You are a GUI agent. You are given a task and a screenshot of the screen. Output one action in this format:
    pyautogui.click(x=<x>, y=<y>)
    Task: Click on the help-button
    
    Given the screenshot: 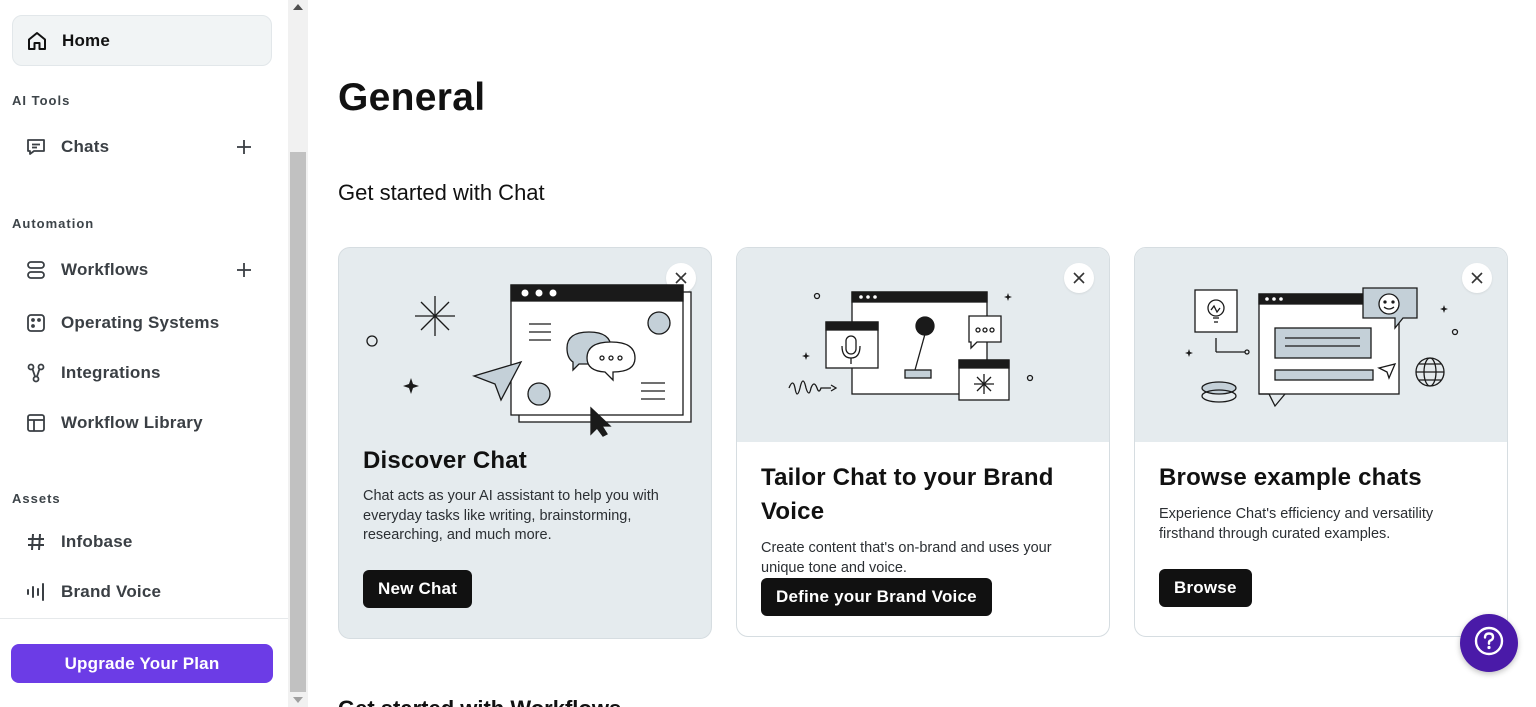 What is the action you would take?
    pyautogui.click(x=1489, y=643)
    